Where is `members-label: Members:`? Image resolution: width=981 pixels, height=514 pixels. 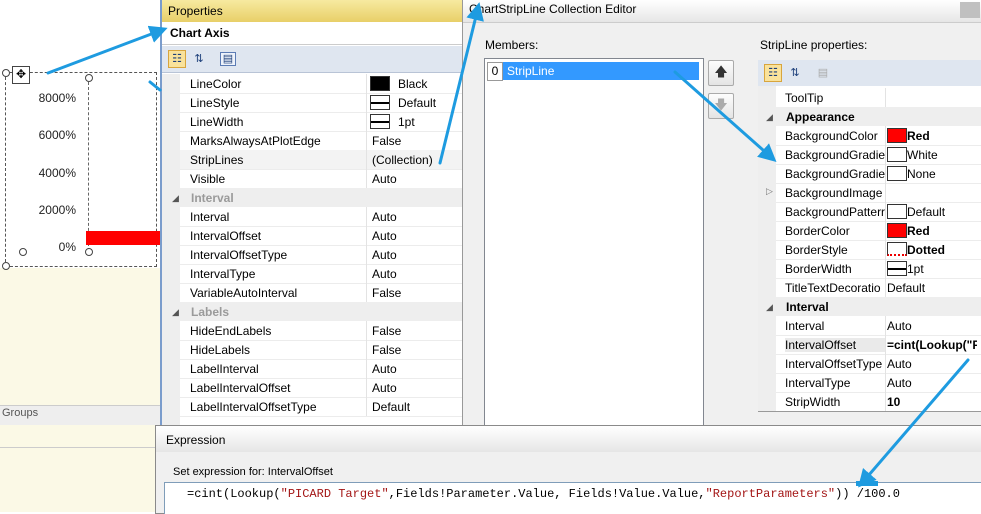 members-label: Members: is located at coordinates (512, 45).